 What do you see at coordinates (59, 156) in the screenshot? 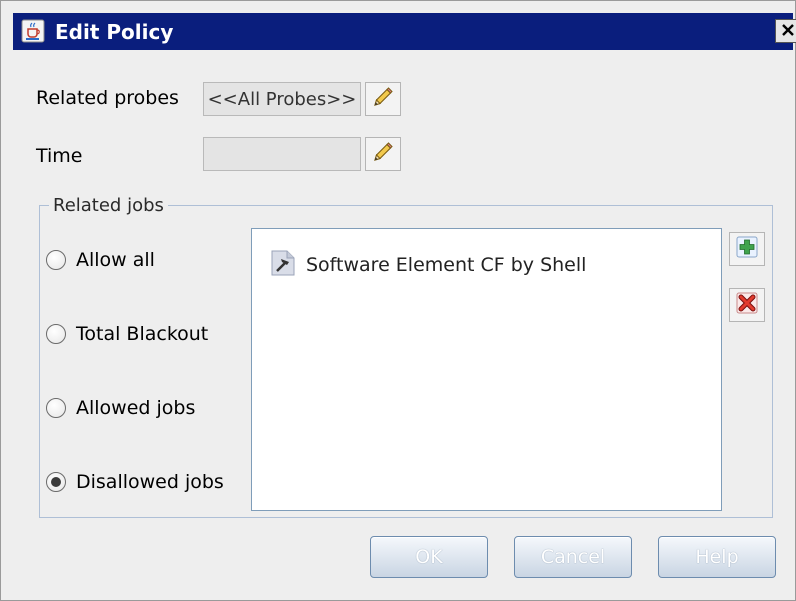
I see `time-label: Time` at bounding box center [59, 156].